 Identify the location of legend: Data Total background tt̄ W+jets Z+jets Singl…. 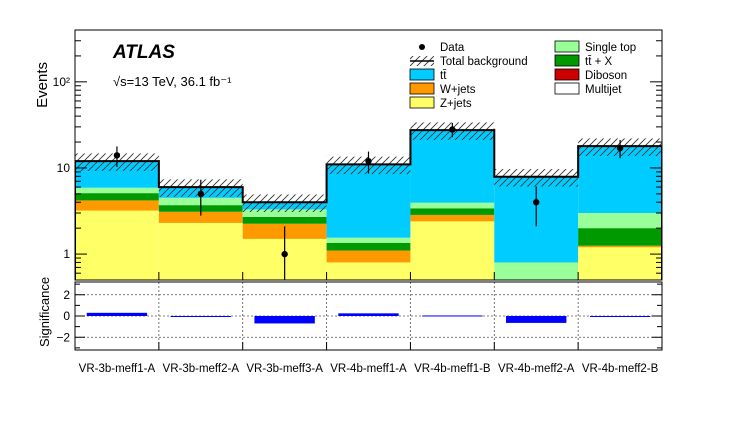
(522, 75).